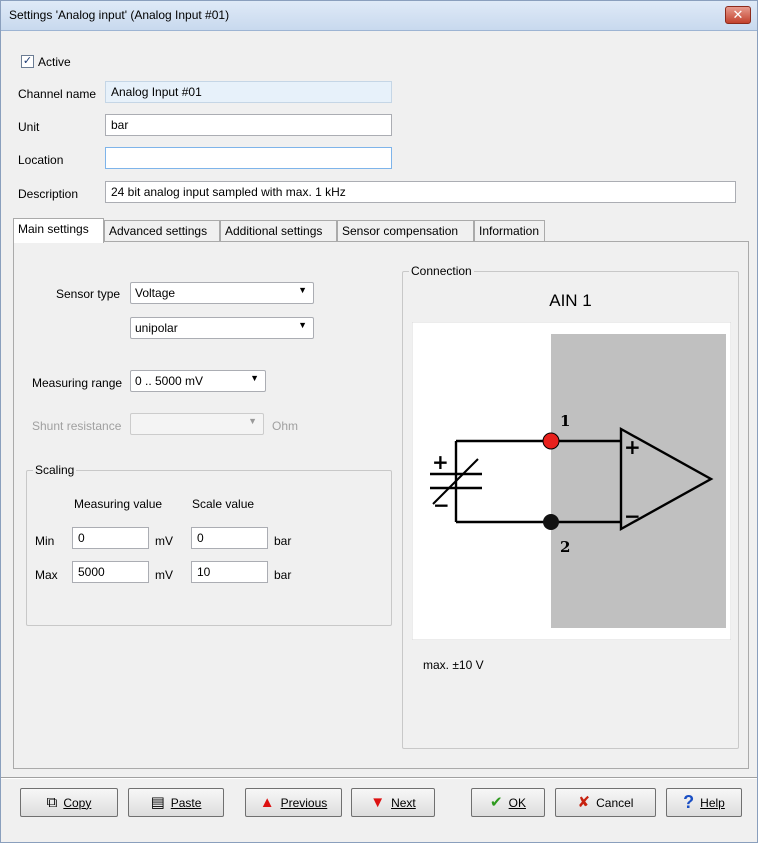 The image size is (758, 843). I want to click on min-measuring-unit: mV, so click(164, 541).